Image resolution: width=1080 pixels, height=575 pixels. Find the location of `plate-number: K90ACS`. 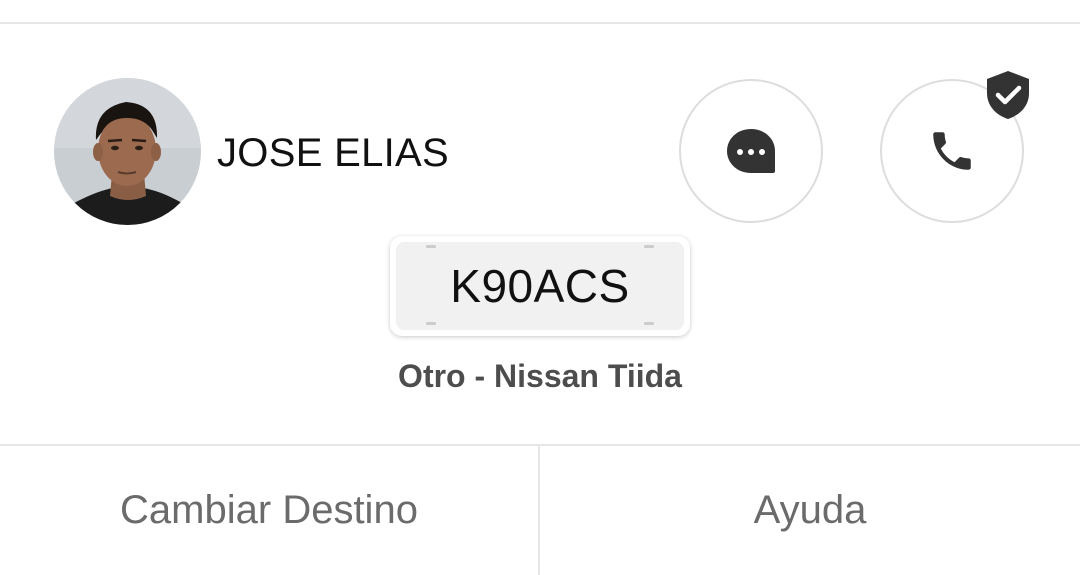

plate-number: K90ACS is located at coordinates (540, 286).